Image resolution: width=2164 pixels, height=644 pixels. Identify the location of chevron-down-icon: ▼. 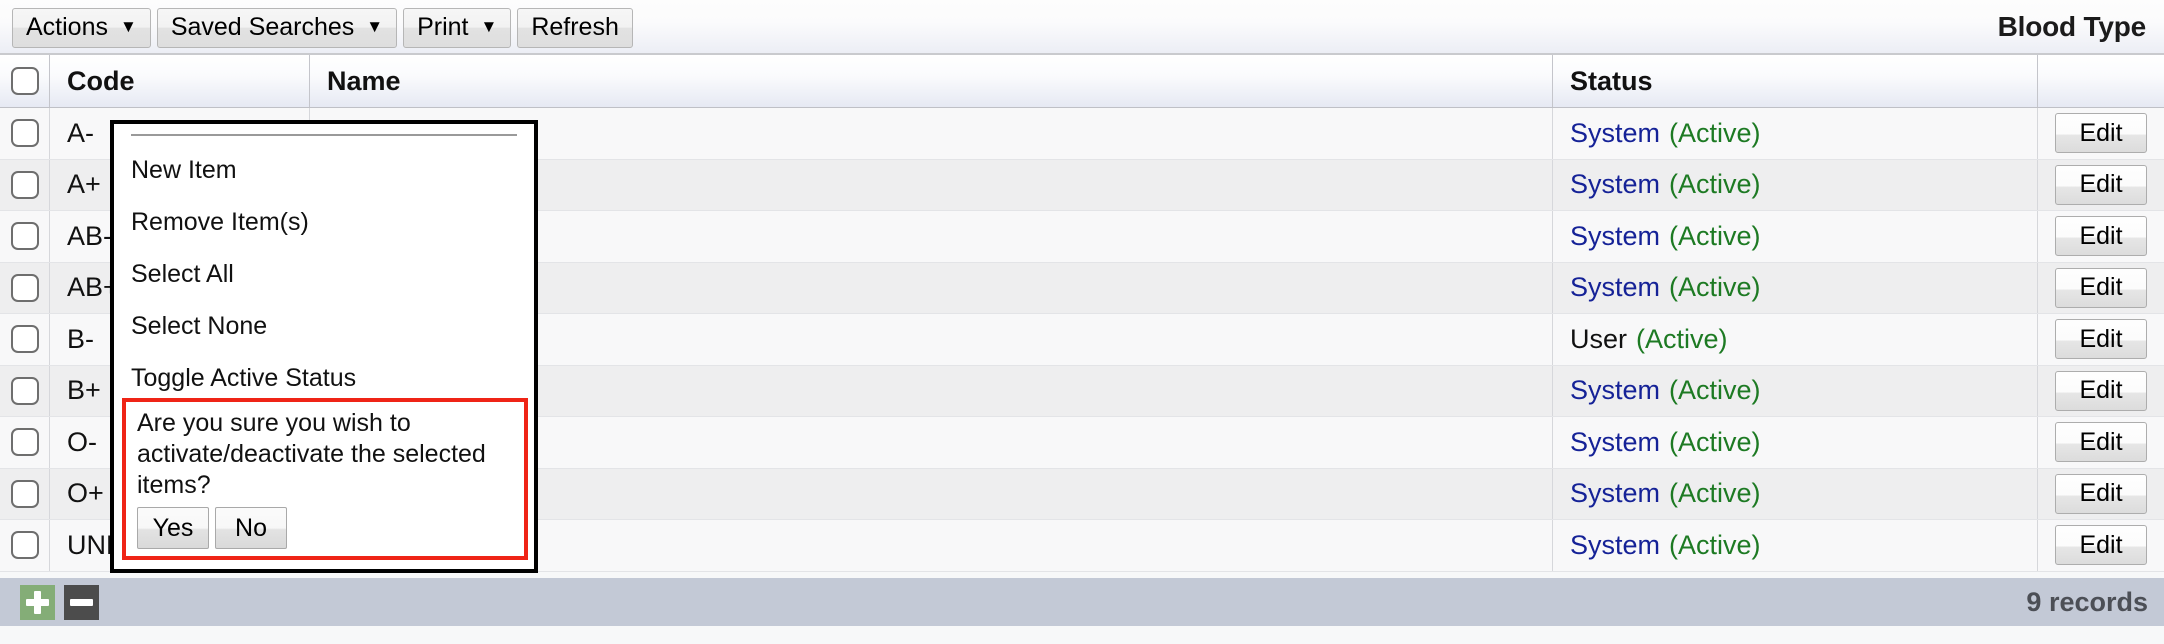
(489, 26).